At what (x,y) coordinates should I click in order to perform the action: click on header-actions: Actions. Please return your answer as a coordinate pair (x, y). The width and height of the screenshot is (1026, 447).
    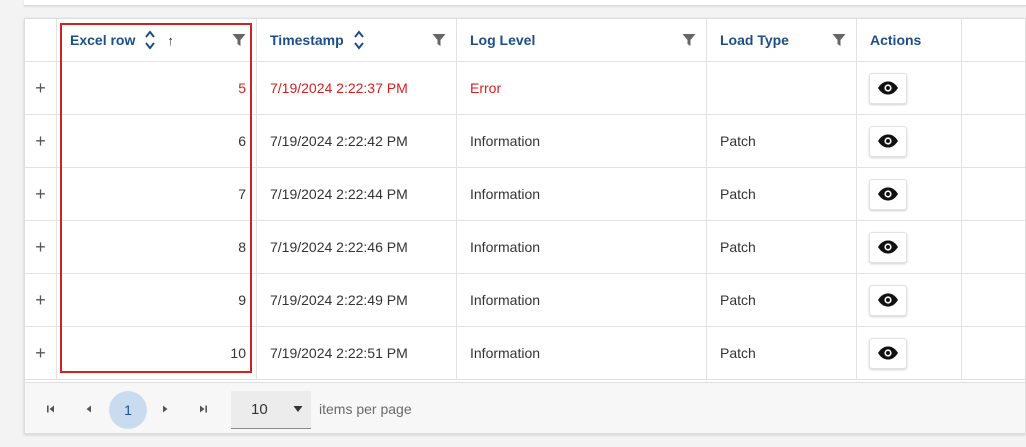
    Looking at the image, I should click on (909, 40).